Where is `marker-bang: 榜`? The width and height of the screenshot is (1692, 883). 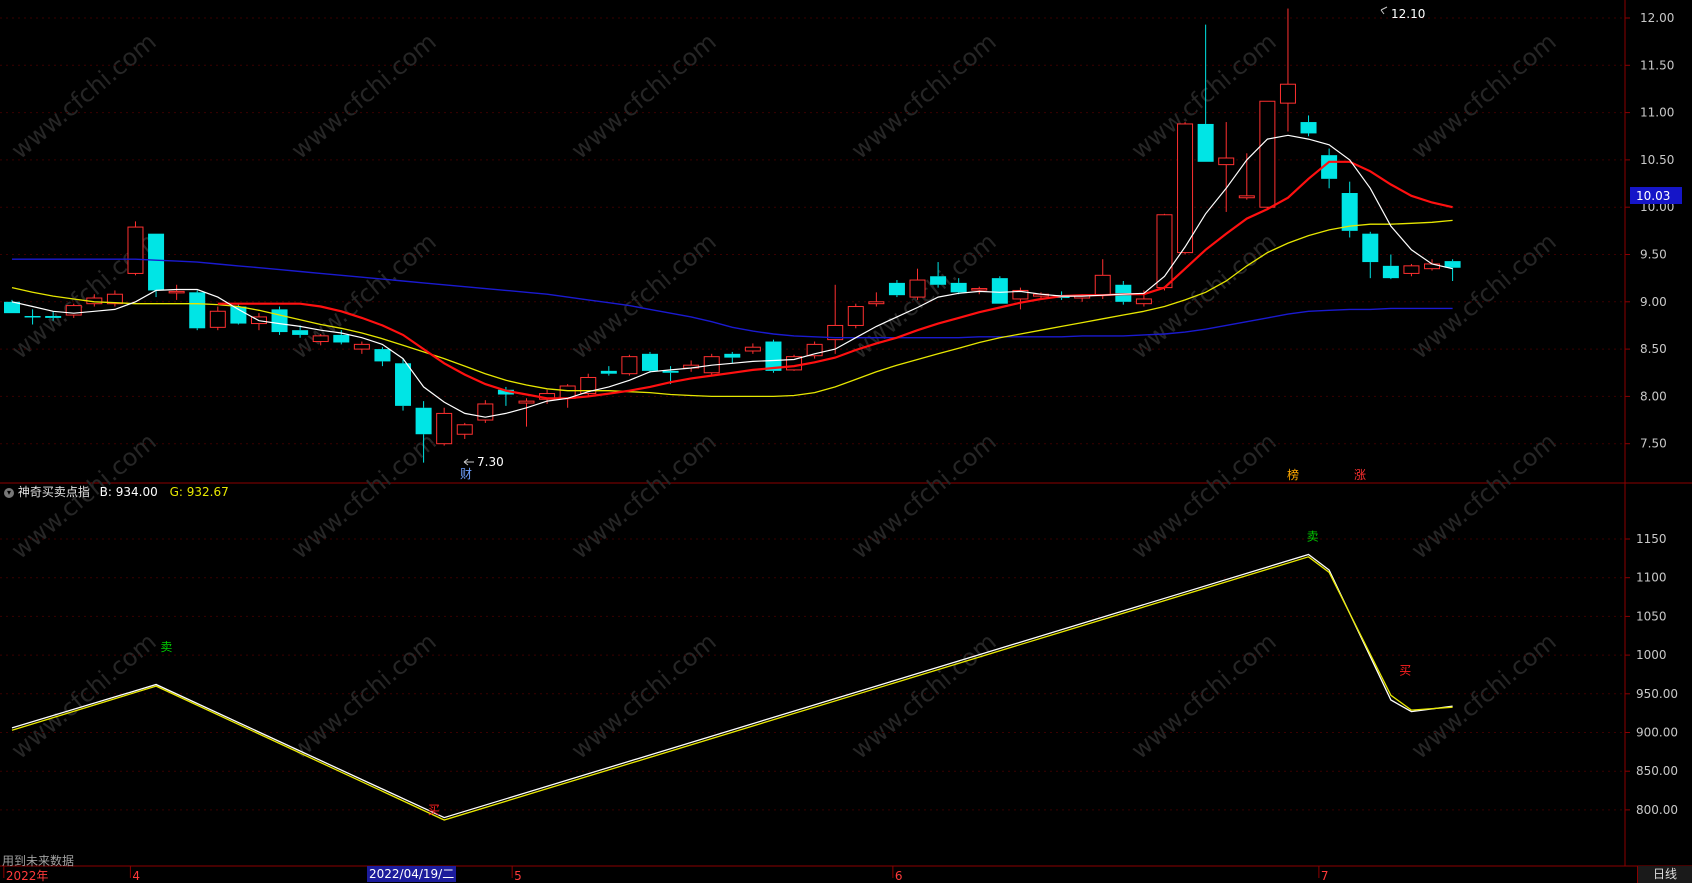
marker-bang: 榜 is located at coordinates (1293, 474).